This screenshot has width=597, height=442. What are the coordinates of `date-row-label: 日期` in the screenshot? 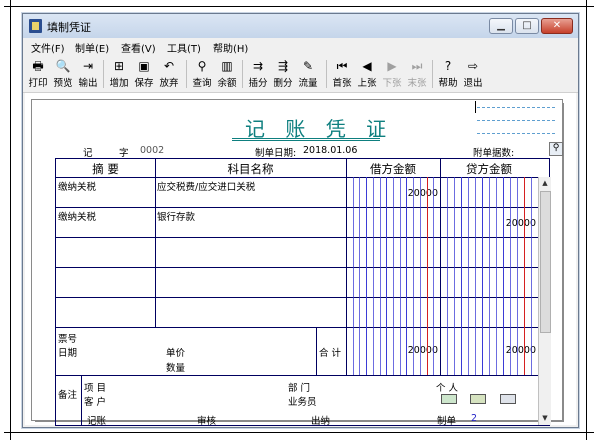 It's located at (68, 353).